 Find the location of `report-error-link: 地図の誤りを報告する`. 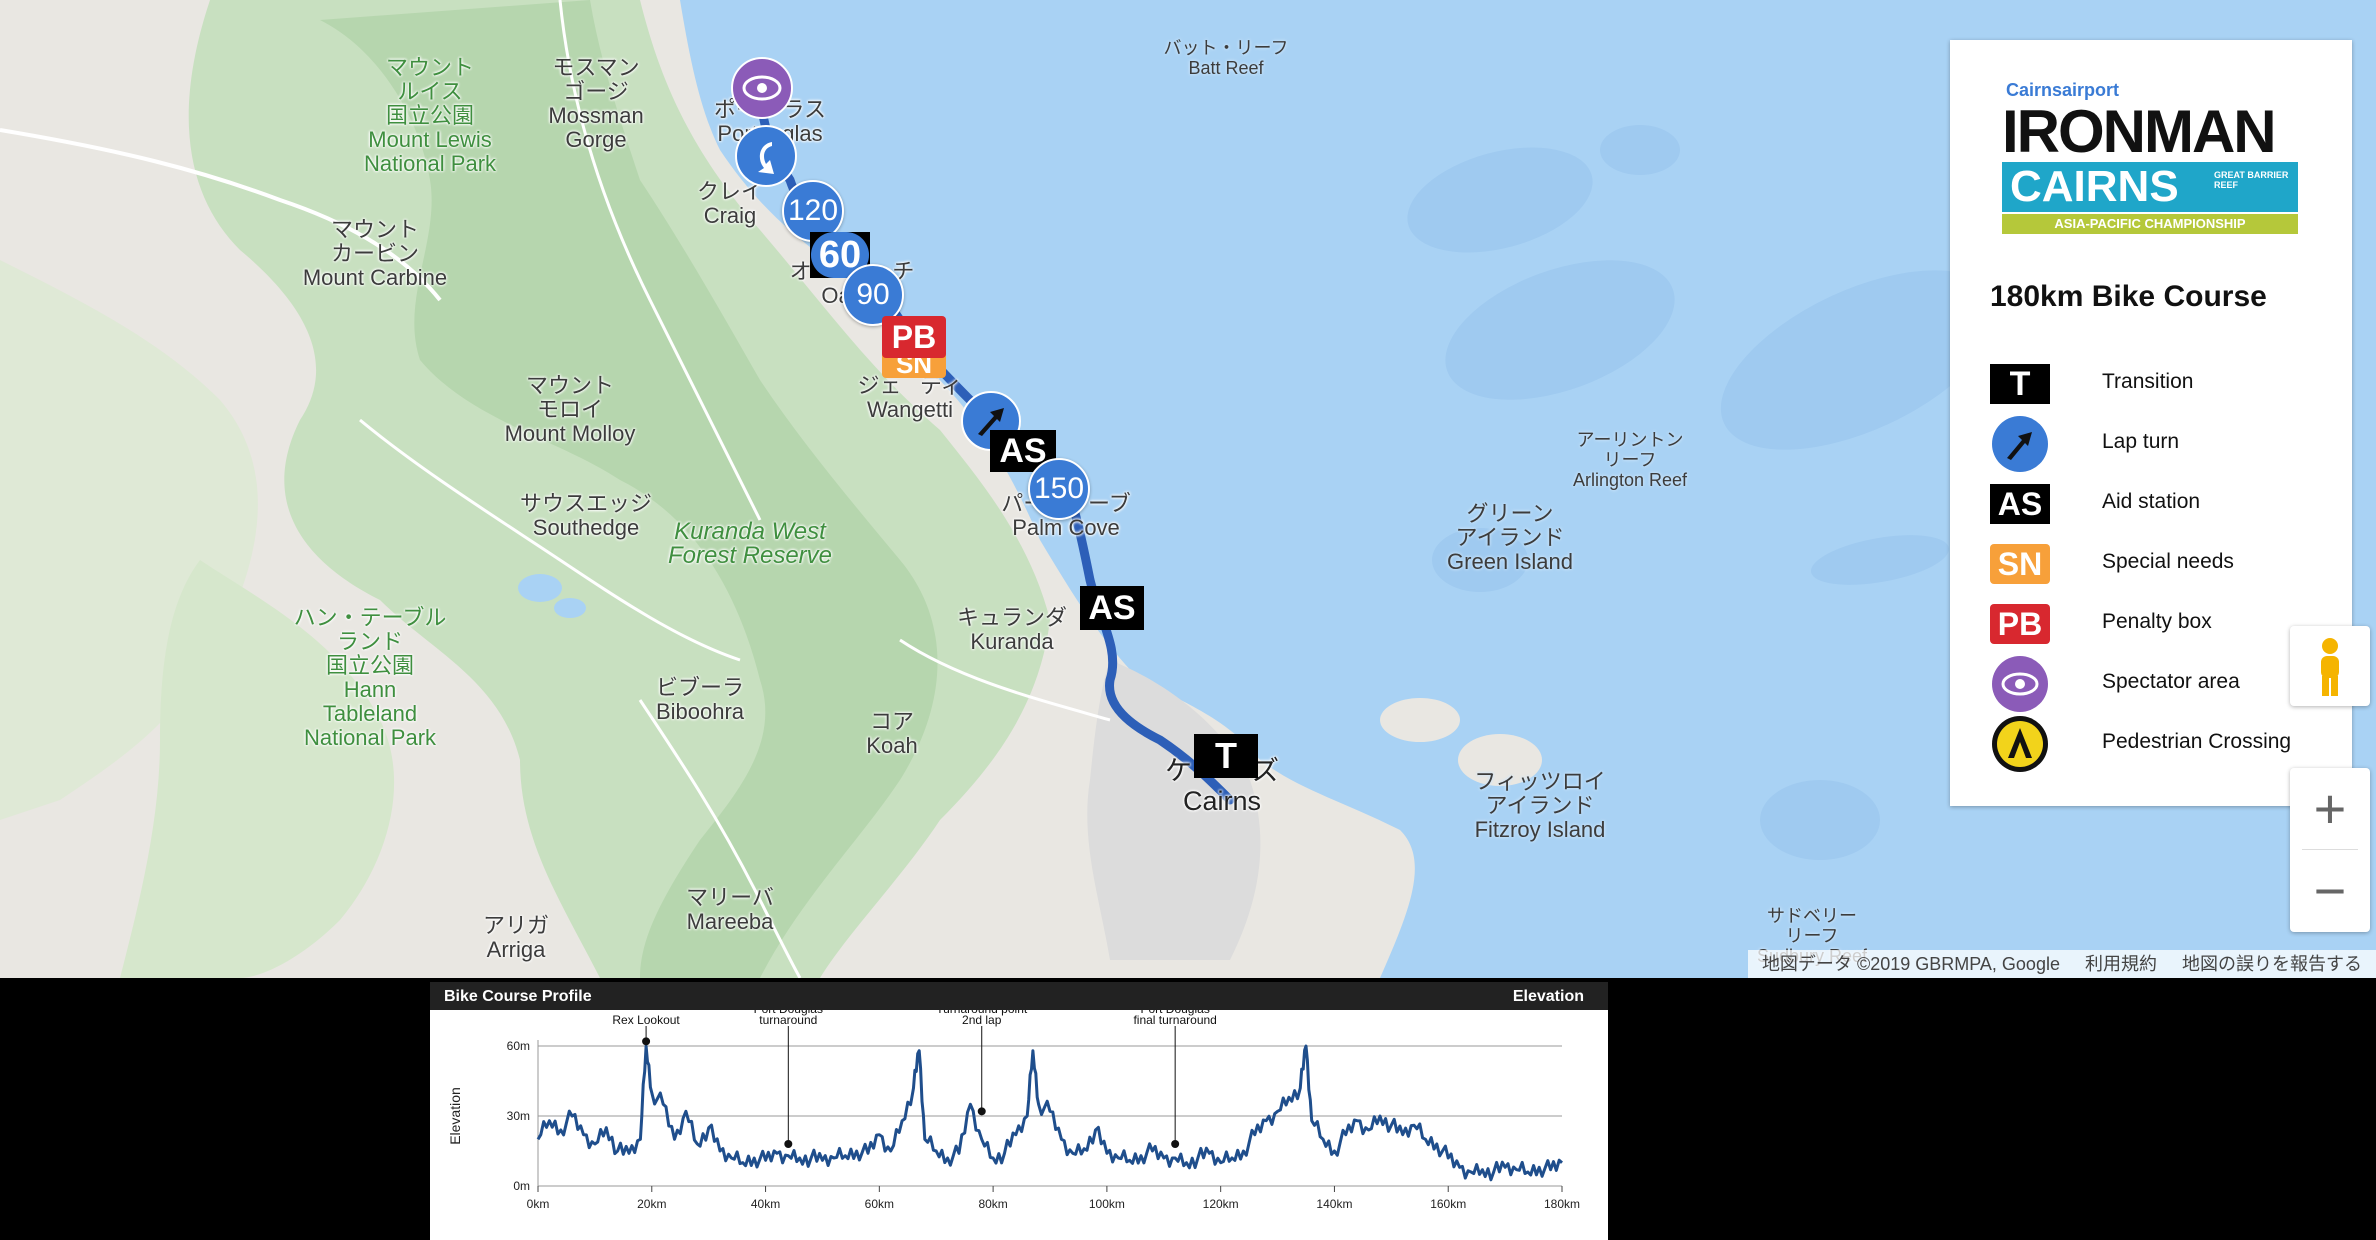

report-error-link: 地図の誤りを報告する is located at coordinates (2272, 964).